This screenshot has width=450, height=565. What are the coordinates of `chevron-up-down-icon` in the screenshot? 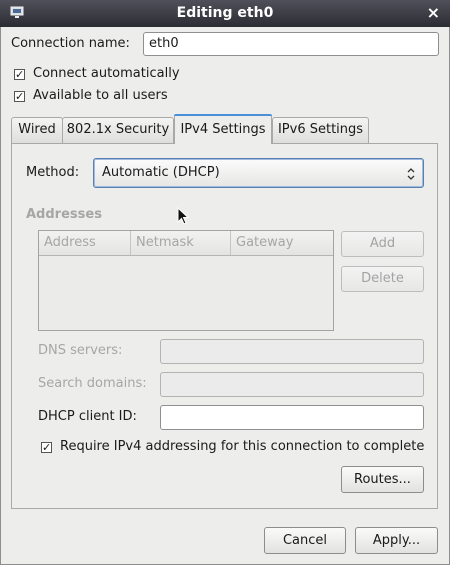 It's located at (411, 174).